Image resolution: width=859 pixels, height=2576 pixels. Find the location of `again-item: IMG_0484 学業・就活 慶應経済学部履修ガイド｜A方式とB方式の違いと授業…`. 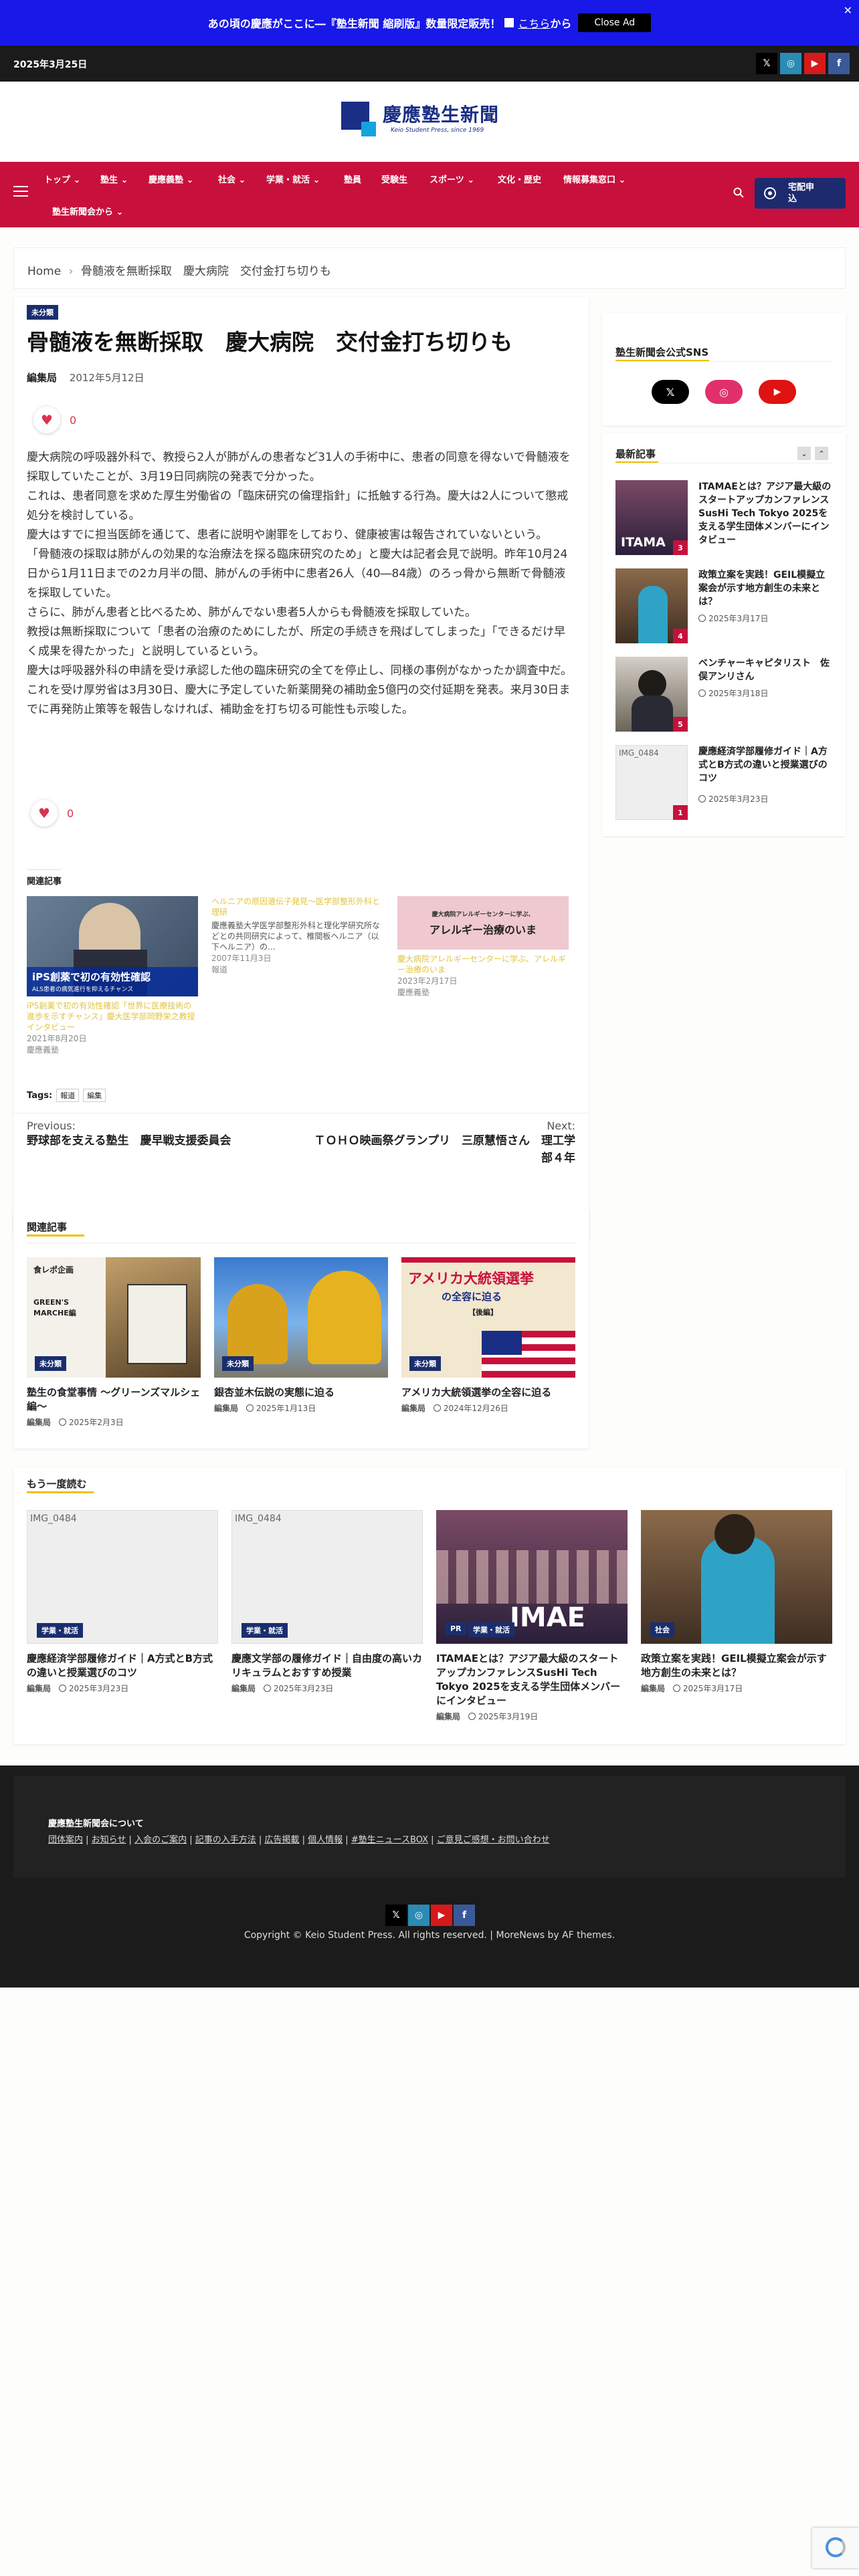

again-item: IMG_0484 学業・就活 慶應経済学部履修ガイド｜A方式とB方式の違いと授業… is located at coordinates (122, 1602).